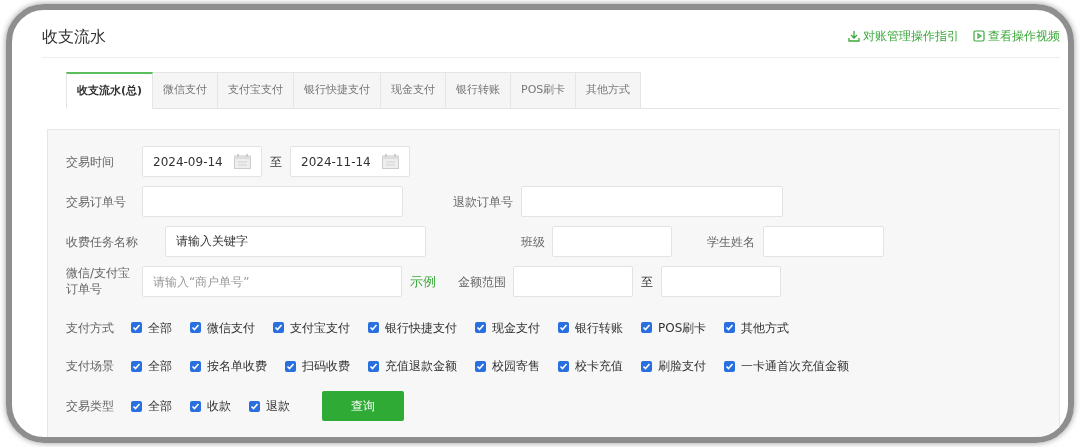 The height and width of the screenshot is (447, 1080). Describe the element at coordinates (222, 327) in the screenshot. I see `checkbox-option: 微信支付` at that location.